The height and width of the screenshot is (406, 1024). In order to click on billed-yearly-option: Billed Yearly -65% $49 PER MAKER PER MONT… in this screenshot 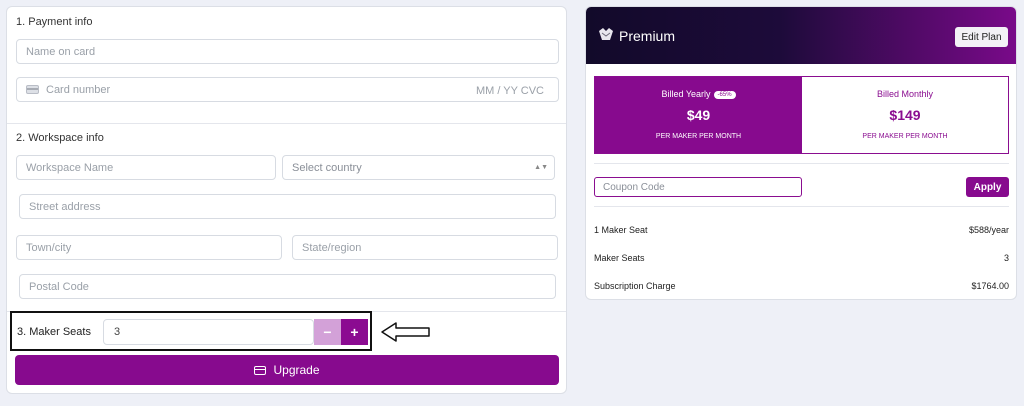, I will do `click(698, 115)`.